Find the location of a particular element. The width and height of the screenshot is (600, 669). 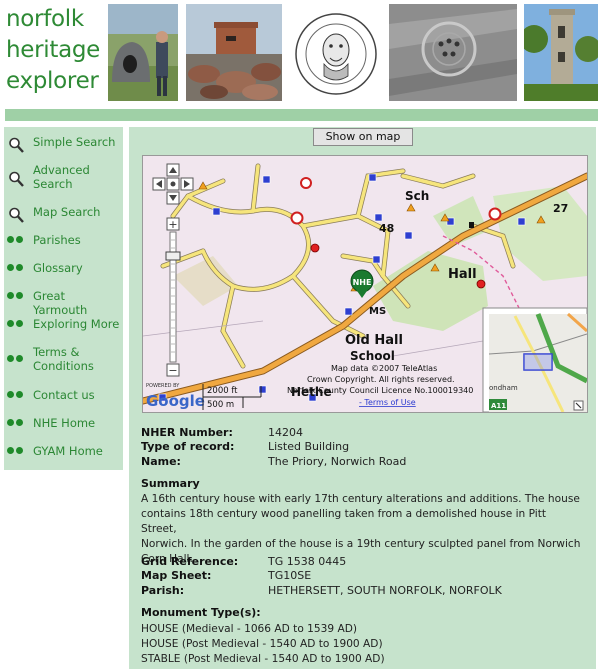

grid-reference-value: TG 1538 0445 is located at coordinates (307, 561).